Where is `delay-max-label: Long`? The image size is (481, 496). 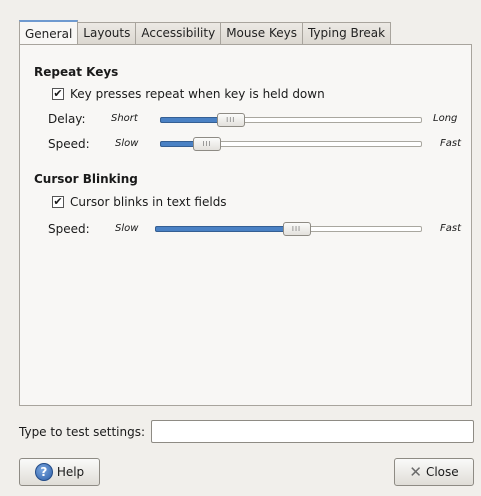 delay-max-label: Long is located at coordinates (445, 118).